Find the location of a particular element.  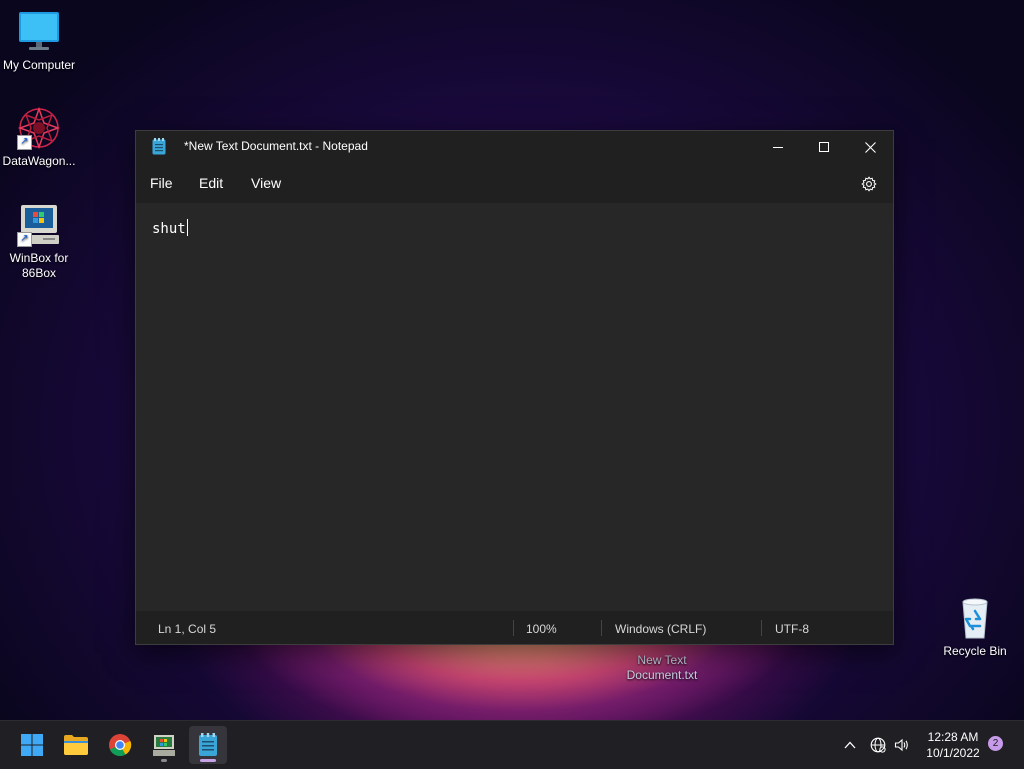

menu-bar: File Edit View is located at coordinates (514, 183).